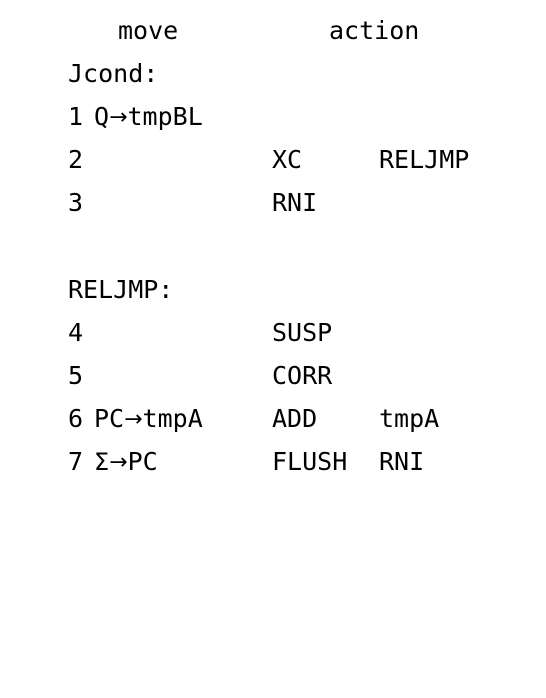 The height and width of the screenshot is (698, 546). What do you see at coordinates (295, 202) in the screenshot?
I see `action-field: RNI` at bounding box center [295, 202].